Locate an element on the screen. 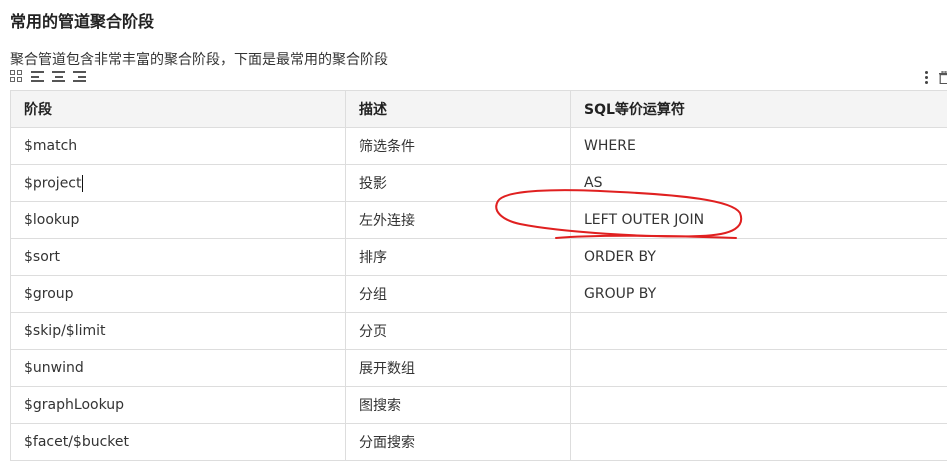 The height and width of the screenshot is (461, 947). table-row: $match 筛选条件 WHERE is located at coordinates (479, 146).